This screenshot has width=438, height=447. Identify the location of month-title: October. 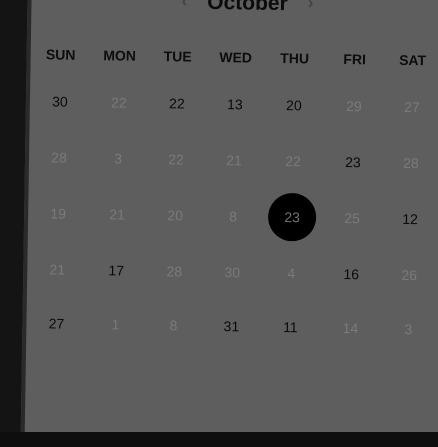
(247, 8).